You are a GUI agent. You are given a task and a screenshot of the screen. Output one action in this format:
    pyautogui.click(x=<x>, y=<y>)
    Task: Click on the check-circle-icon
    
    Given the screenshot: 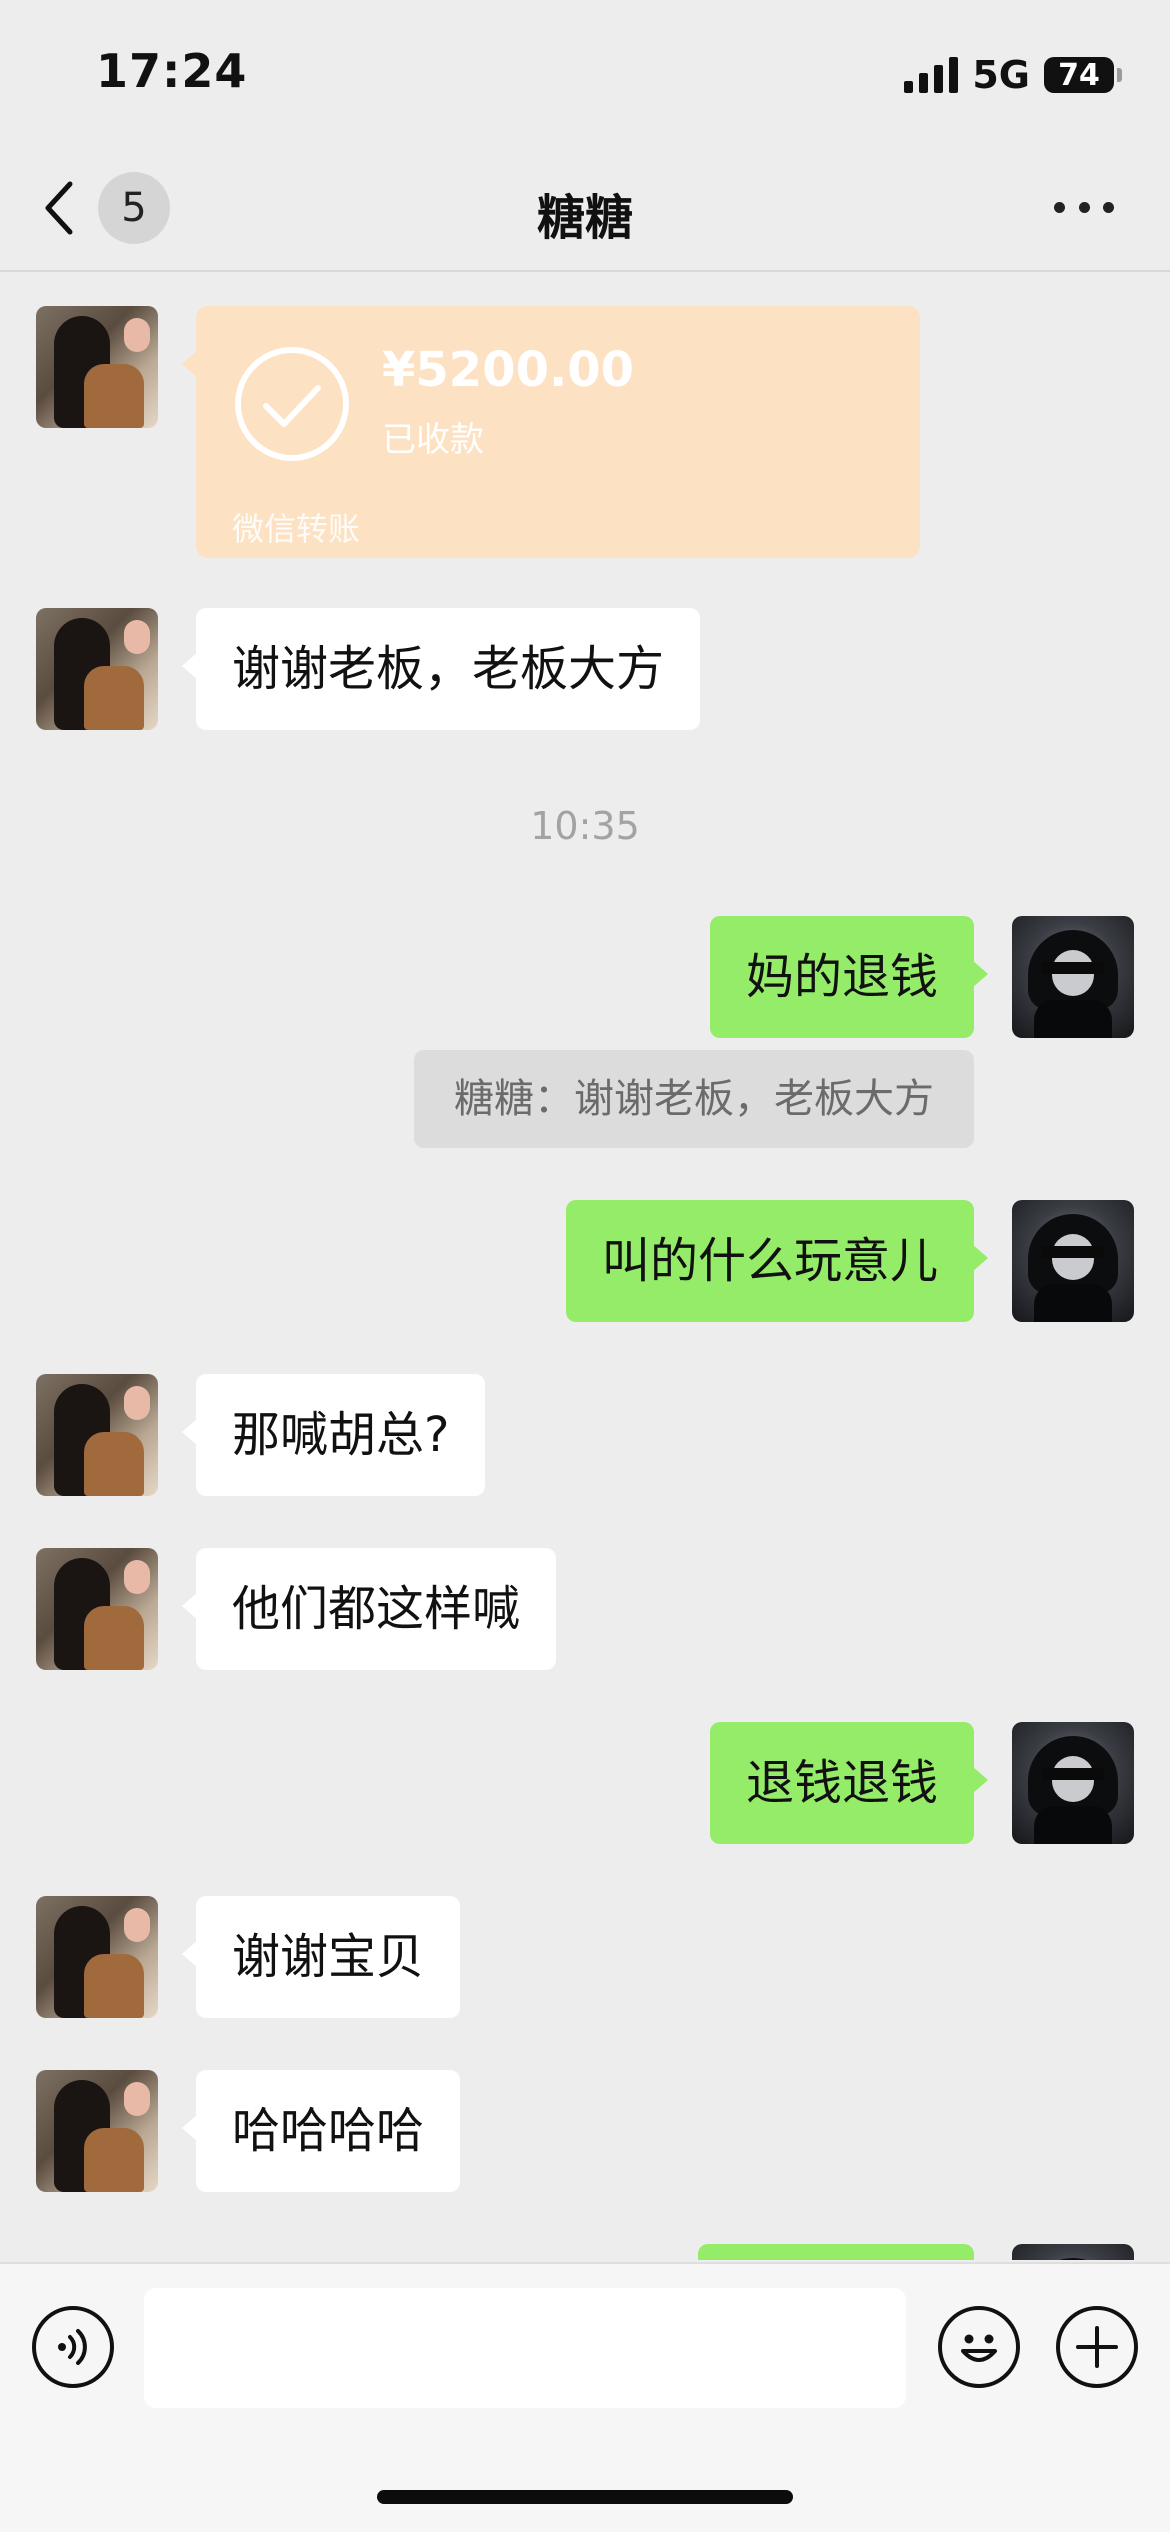 What is the action you would take?
    pyautogui.click(x=292, y=404)
    